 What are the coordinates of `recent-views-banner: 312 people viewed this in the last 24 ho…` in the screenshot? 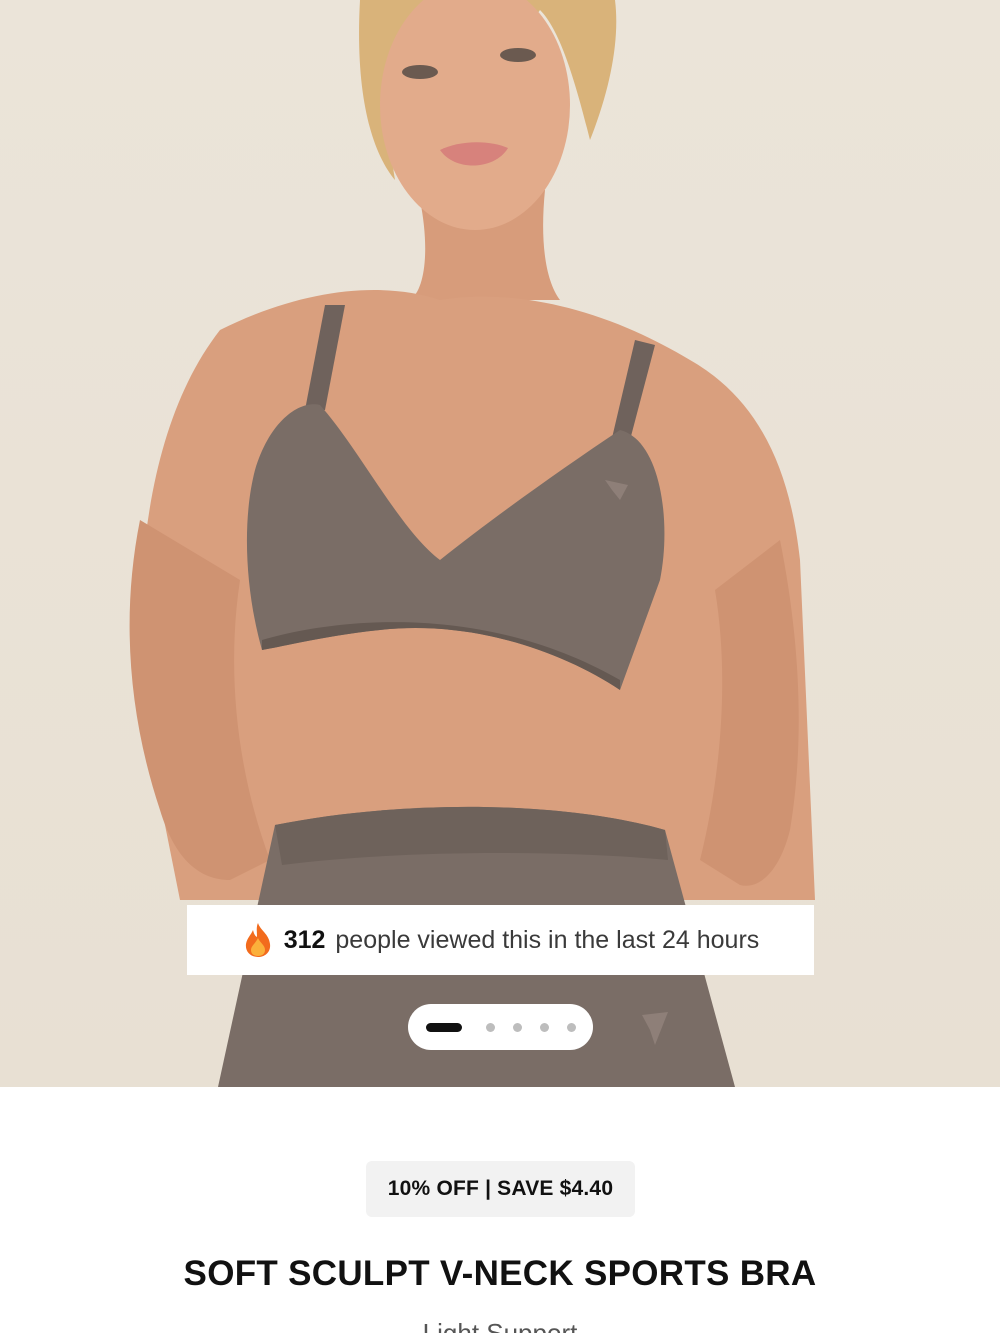 It's located at (500, 940).